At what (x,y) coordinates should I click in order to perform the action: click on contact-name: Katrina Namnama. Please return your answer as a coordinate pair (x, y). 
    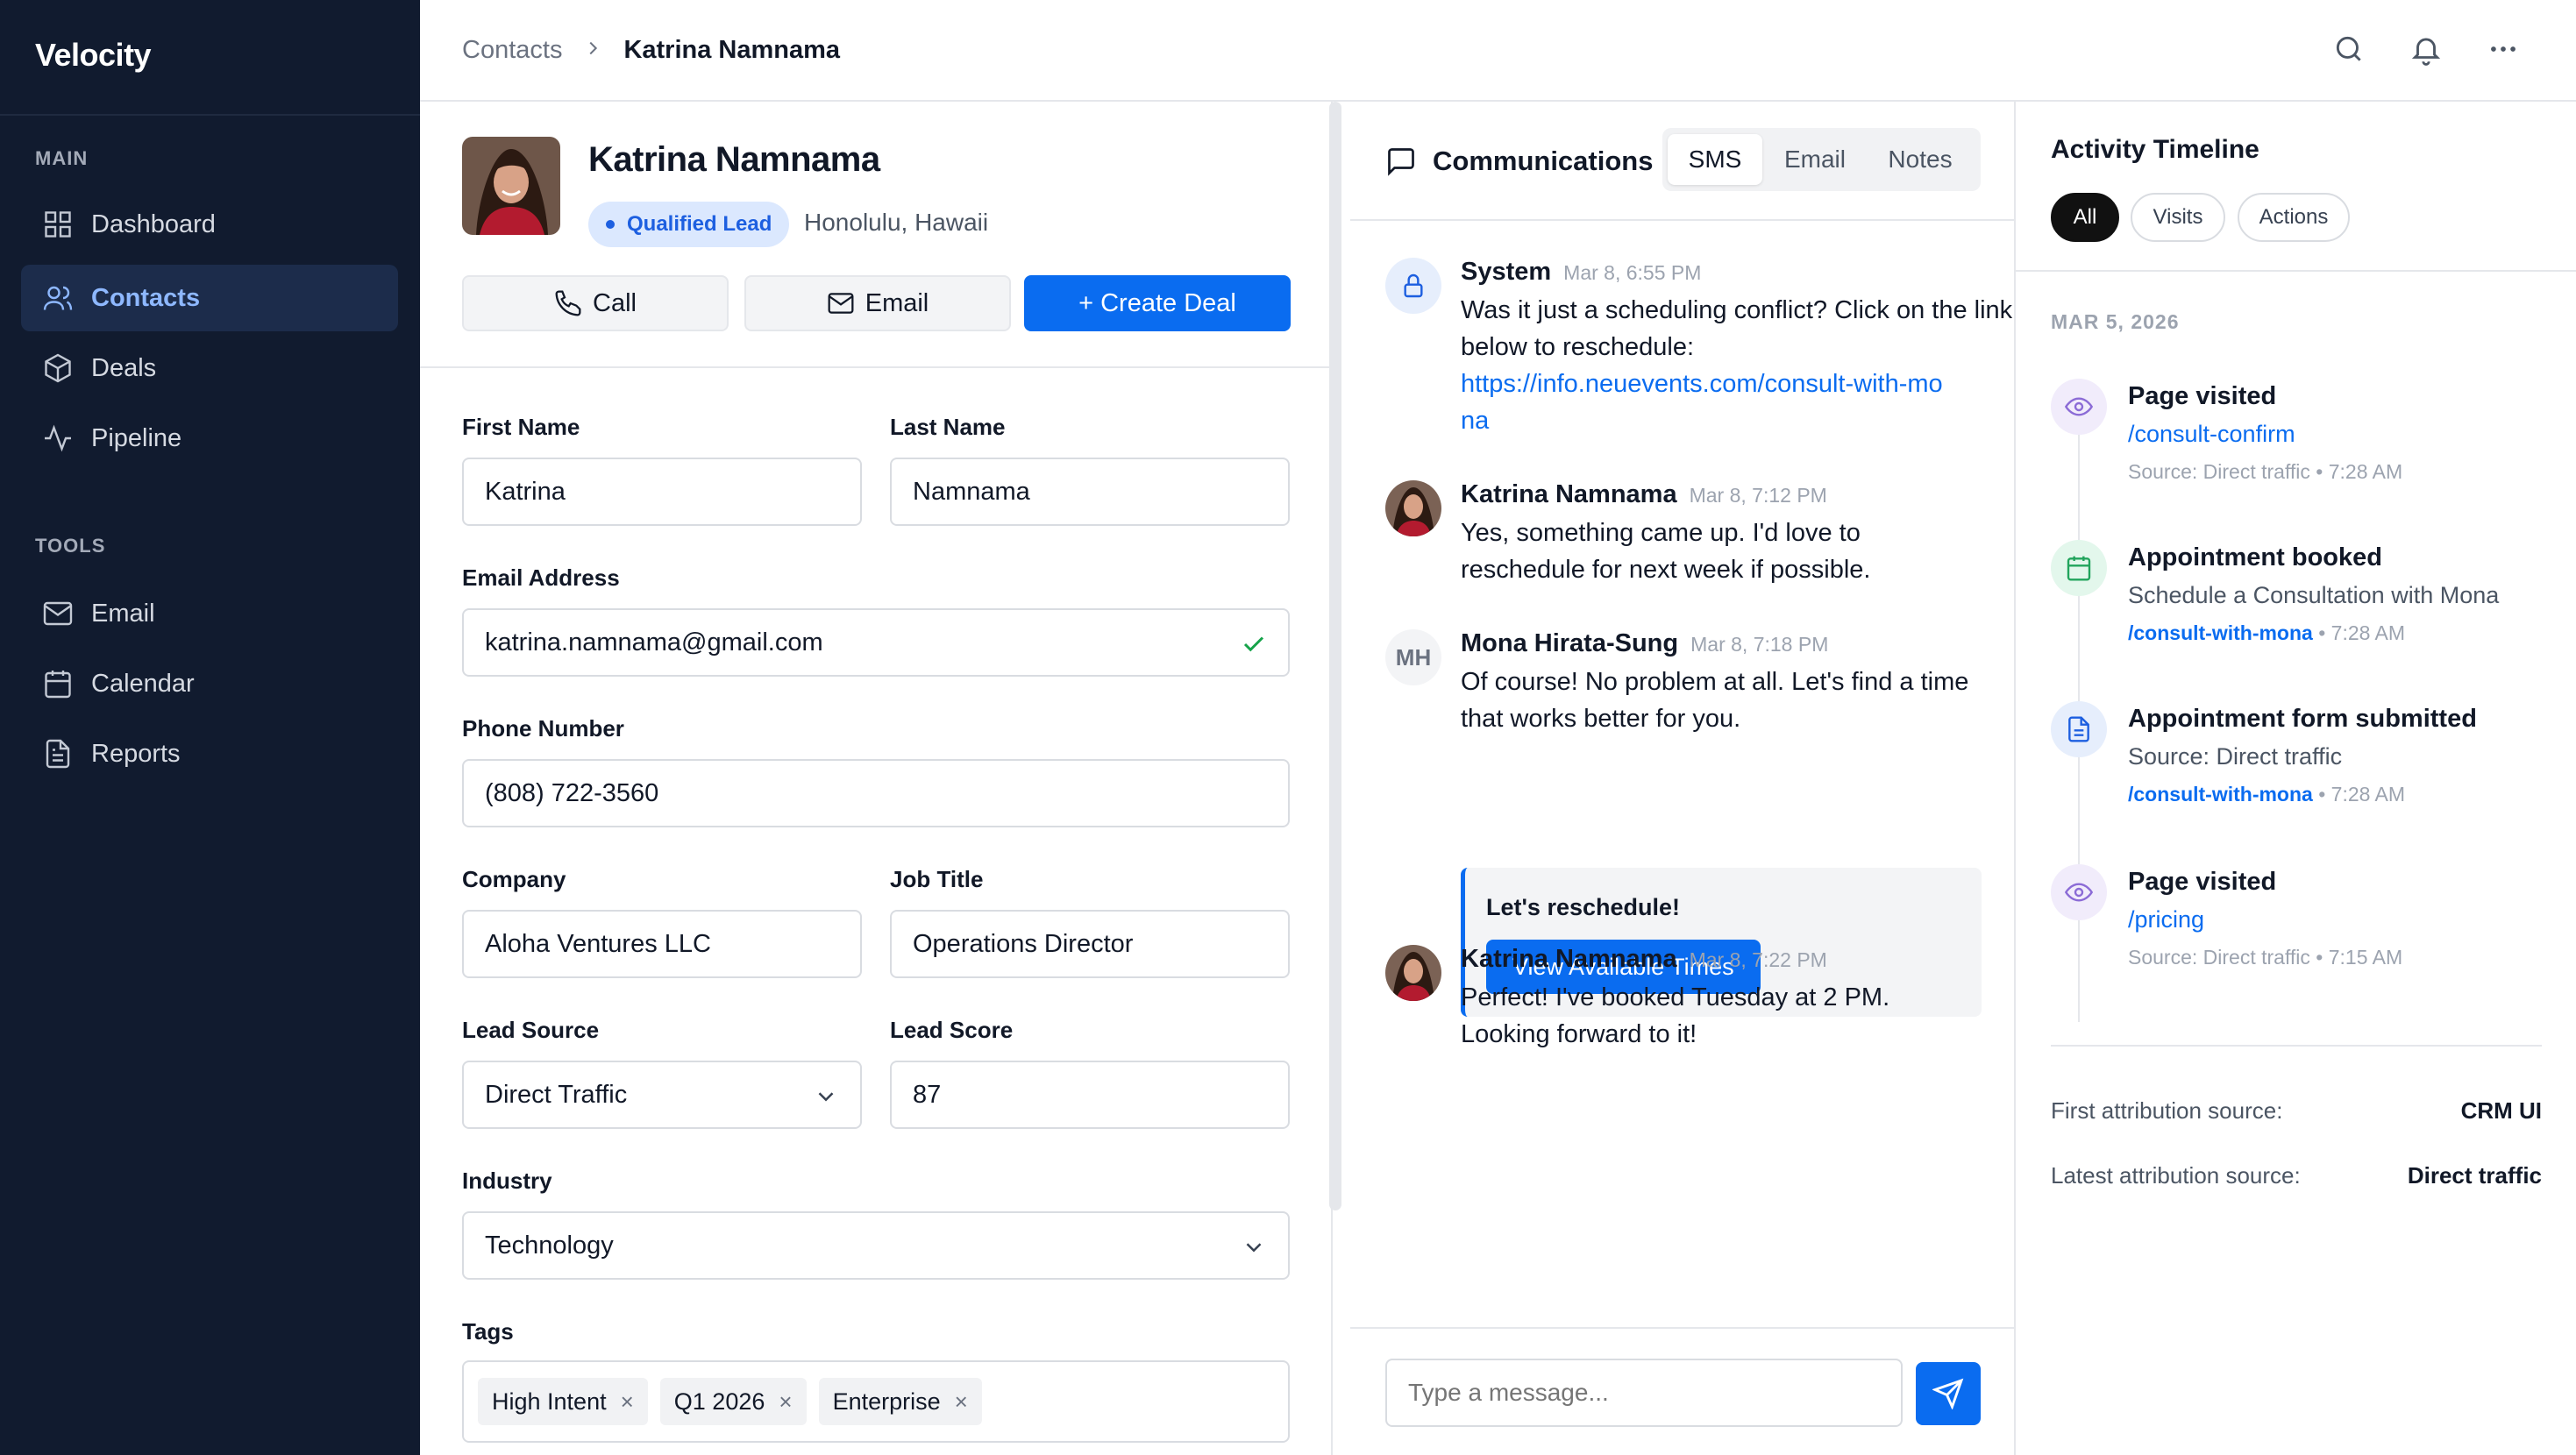
    Looking at the image, I should click on (734, 159).